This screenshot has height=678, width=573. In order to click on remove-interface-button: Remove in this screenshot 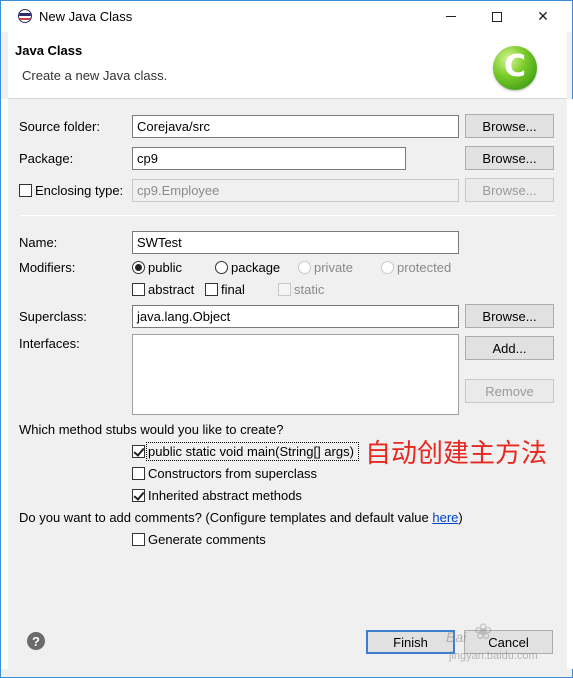, I will do `click(509, 391)`.